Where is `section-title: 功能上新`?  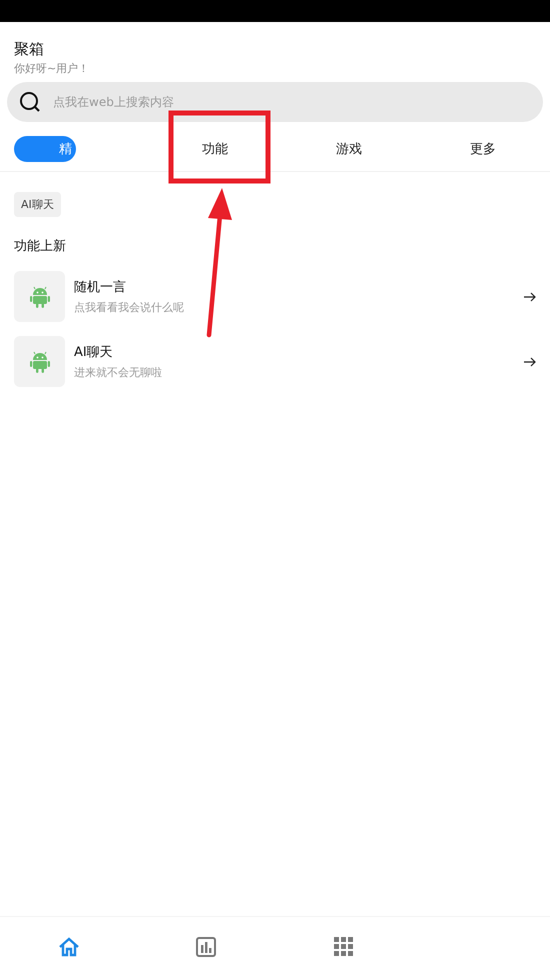 section-title: 功能上新 is located at coordinates (40, 246).